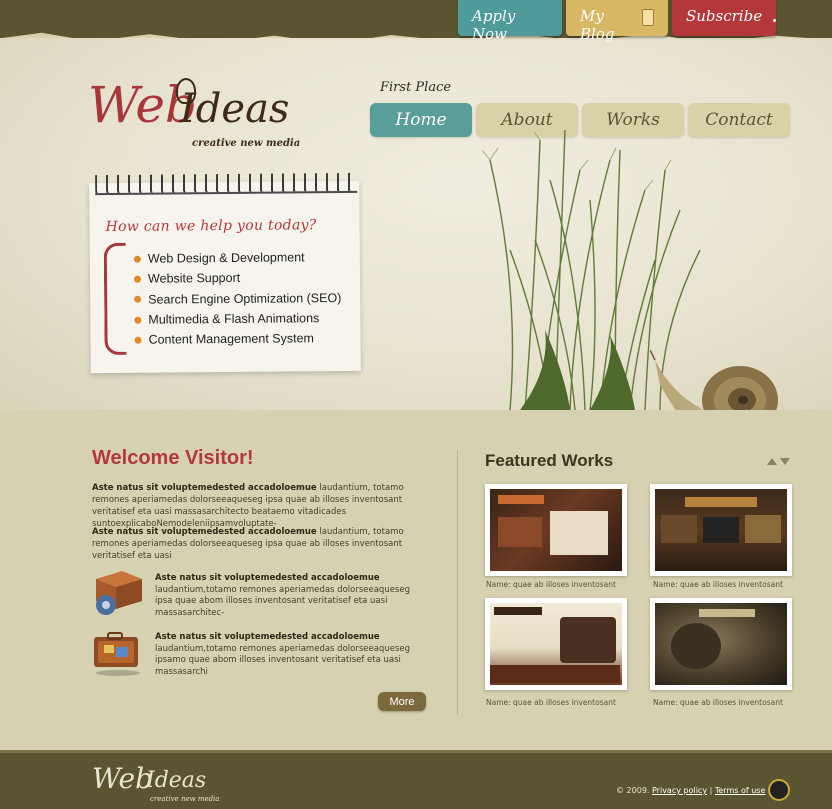 This screenshot has height=809, width=832. Describe the element at coordinates (119, 593) in the screenshot. I see `box-gear-icon` at that location.